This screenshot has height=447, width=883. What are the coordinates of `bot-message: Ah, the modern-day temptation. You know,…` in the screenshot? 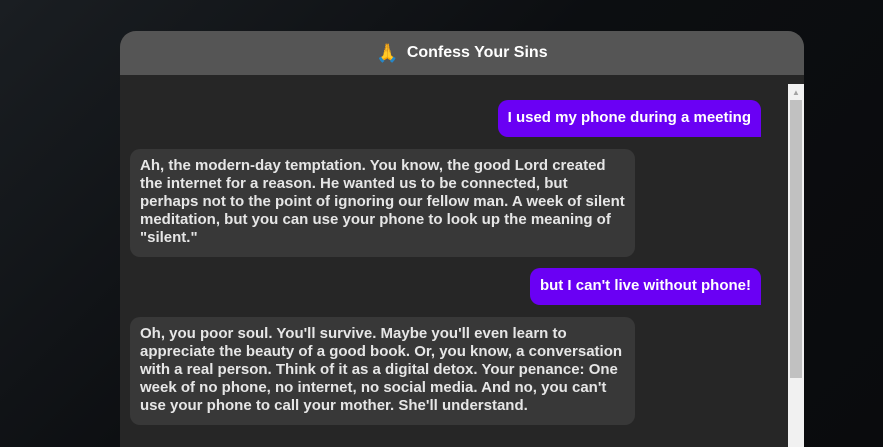 It's located at (382, 203).